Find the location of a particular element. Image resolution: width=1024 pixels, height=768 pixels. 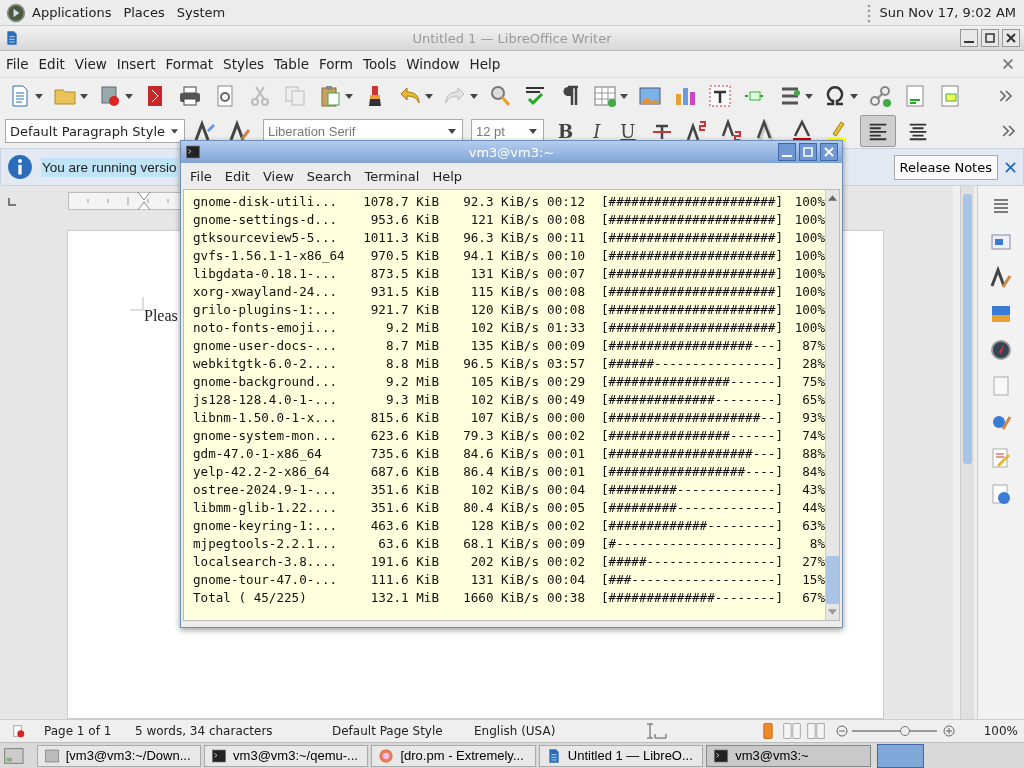

menu-item: Search is located at coordinates (329, 176).